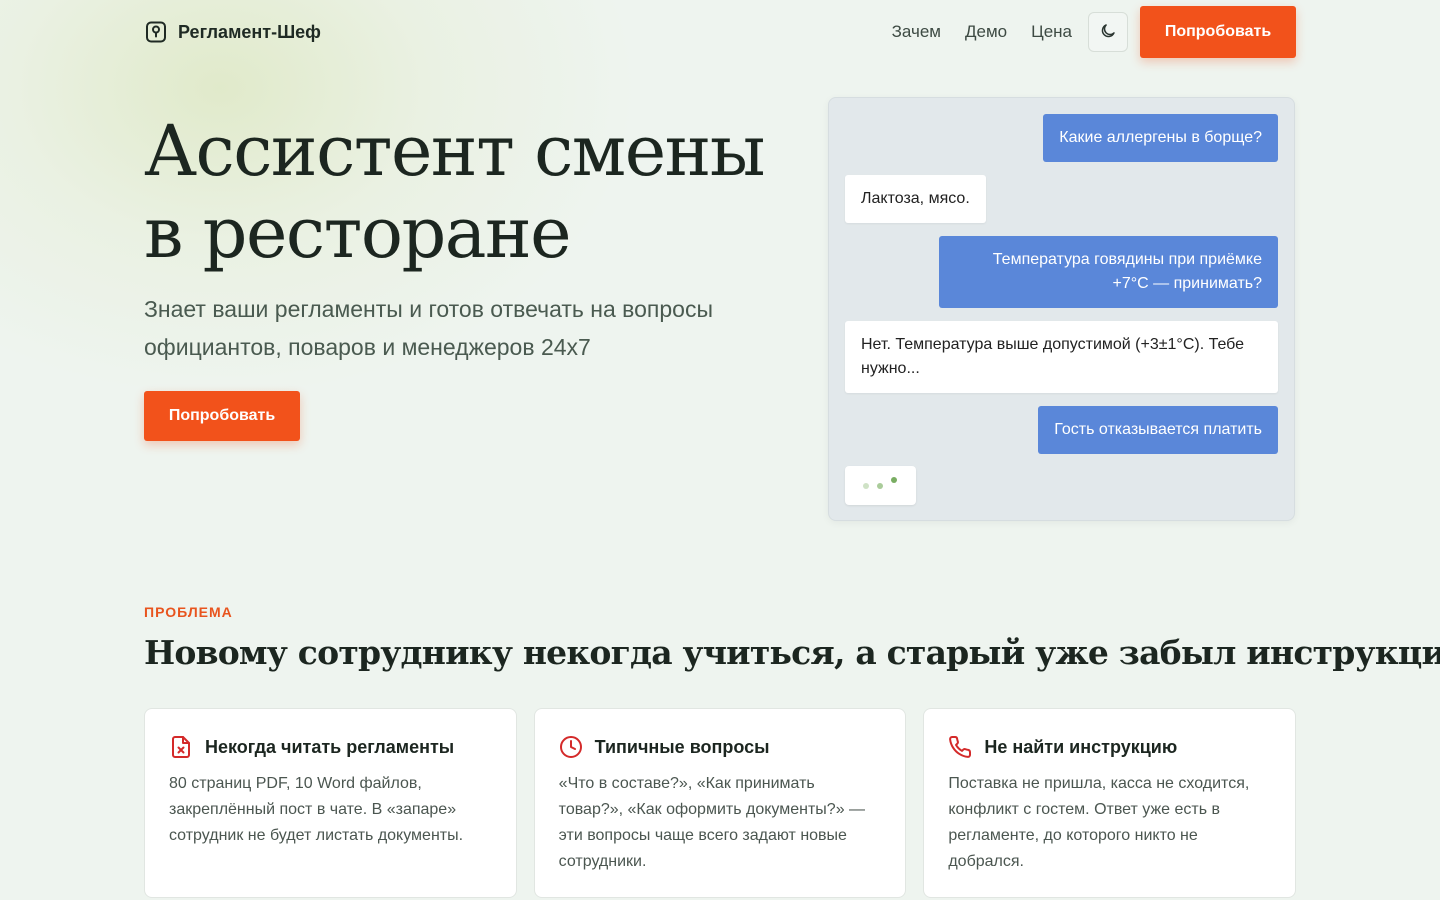  Describe the element at coordinates (156, 32) in the screenshot. I see `location-pin-icon` at that location.